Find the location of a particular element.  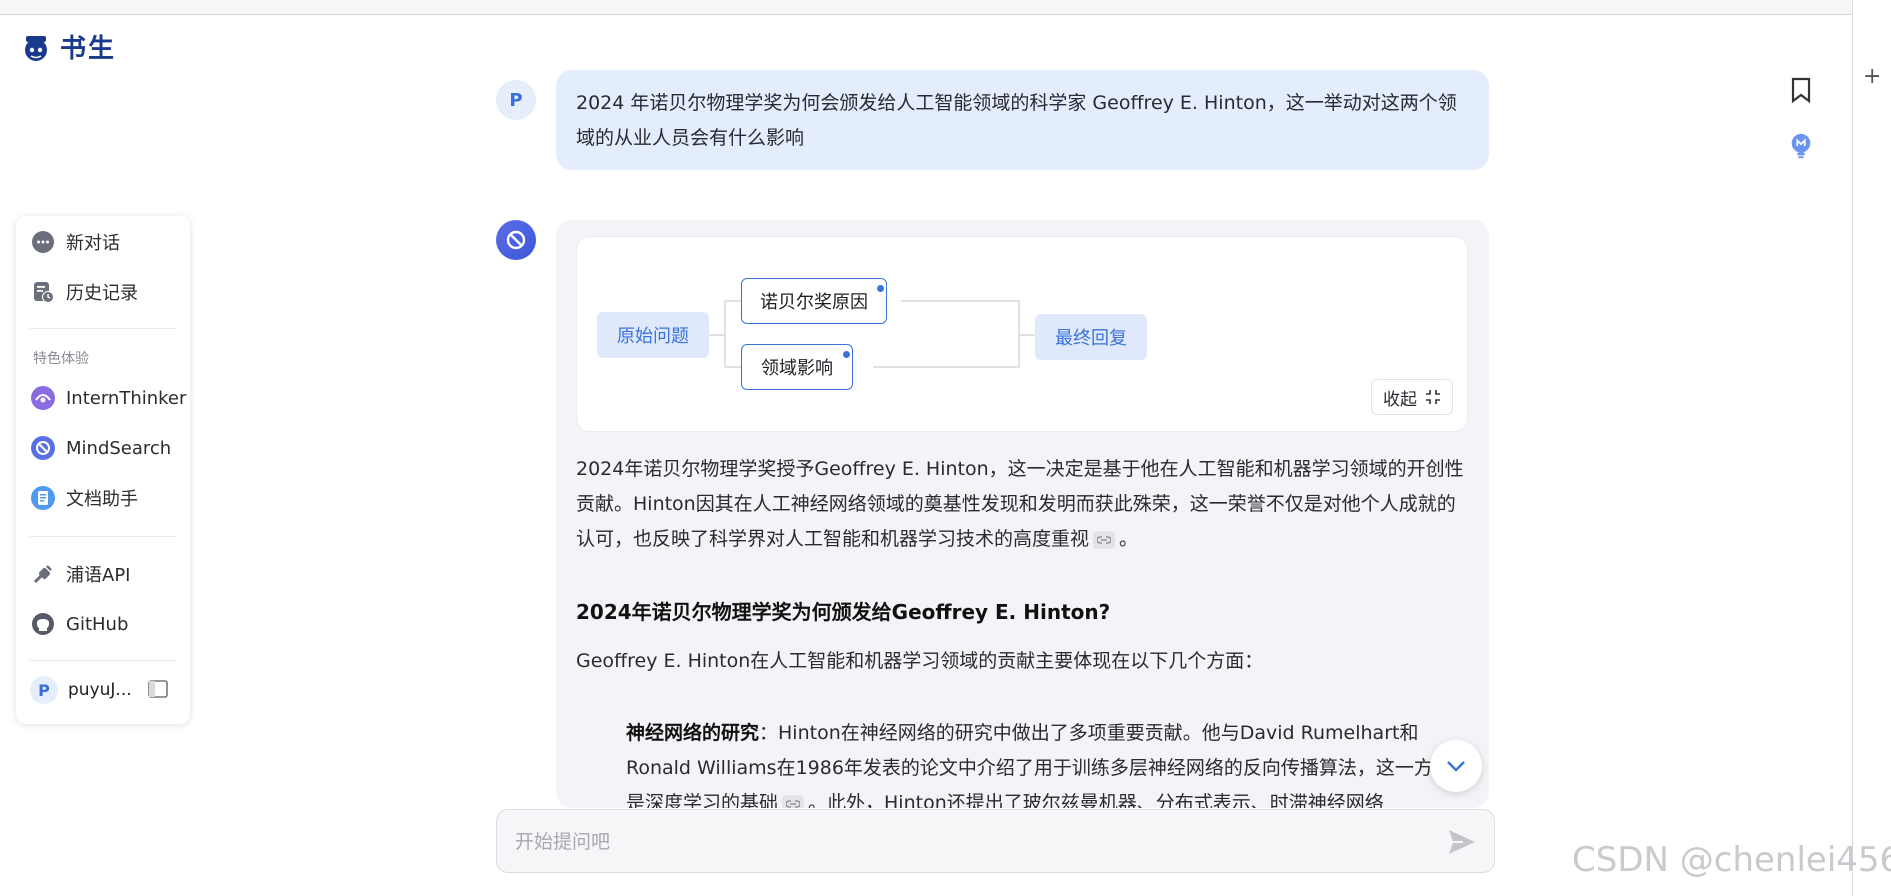

add-icon: + is located at coordinates (1872, 77).